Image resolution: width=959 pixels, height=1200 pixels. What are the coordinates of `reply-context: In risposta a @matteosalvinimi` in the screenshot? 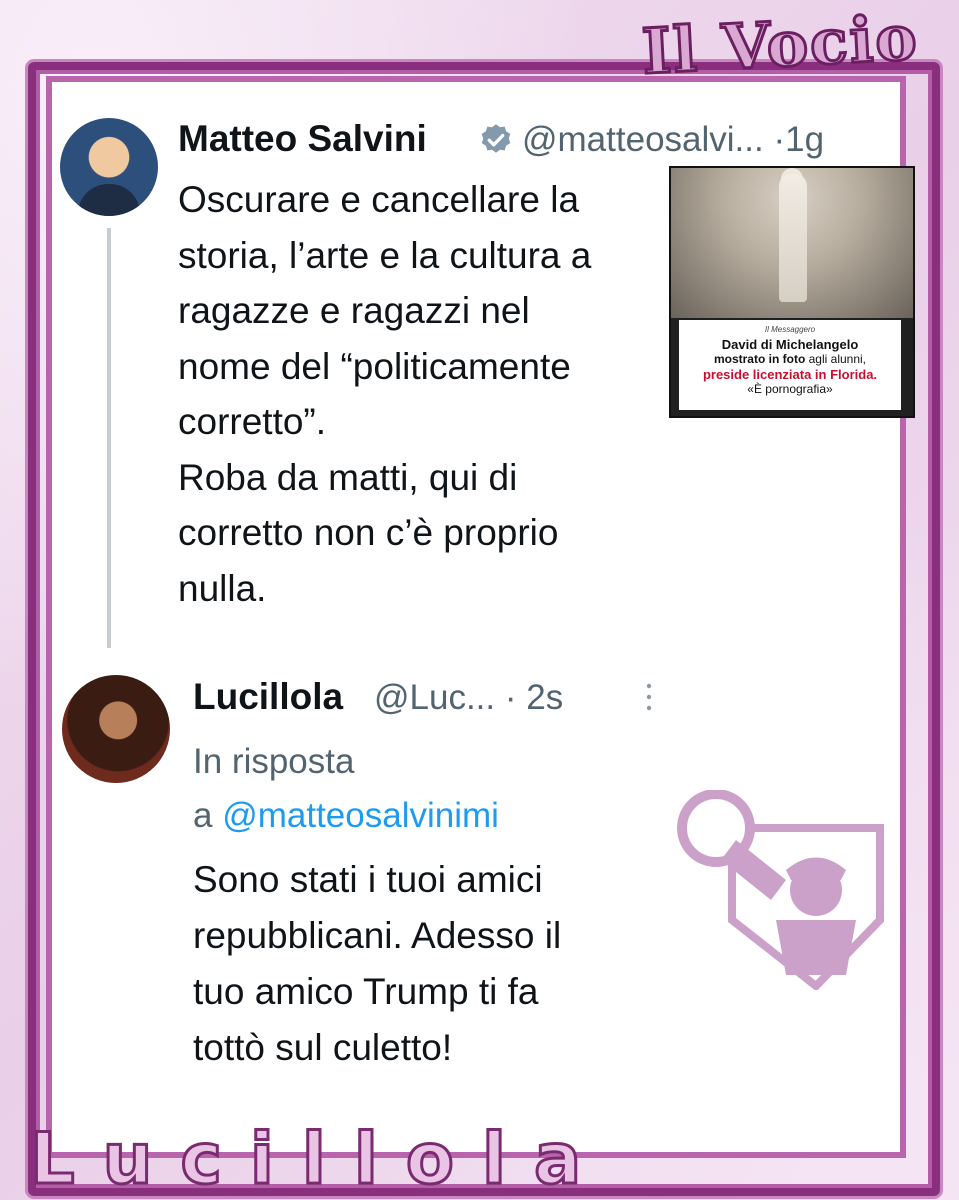 It's located at (346, 788).